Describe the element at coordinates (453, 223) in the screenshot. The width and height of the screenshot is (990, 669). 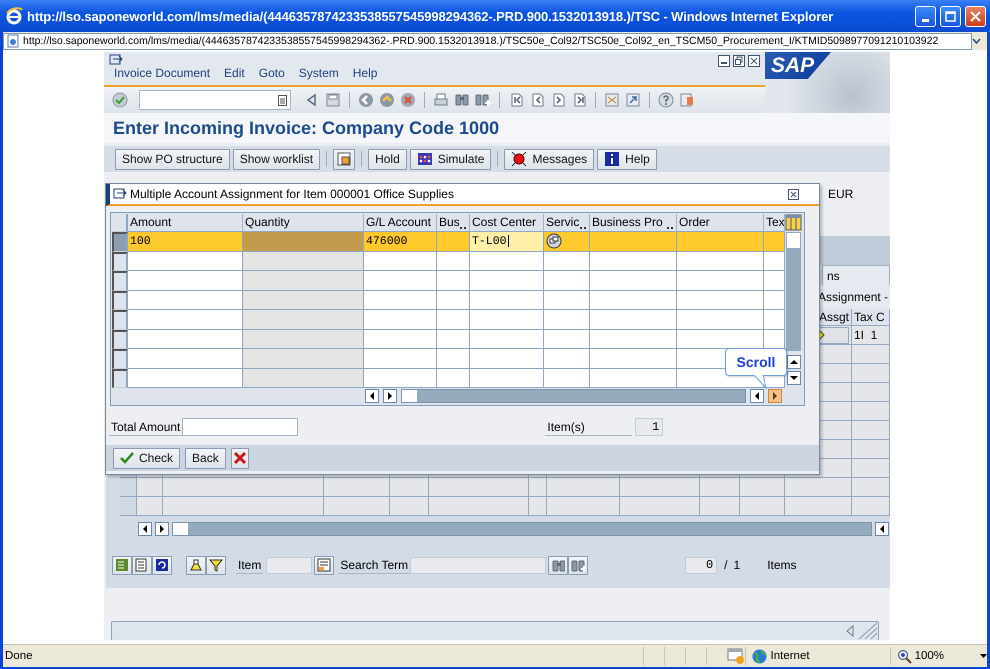
I see `column-header: Bus` at that location.